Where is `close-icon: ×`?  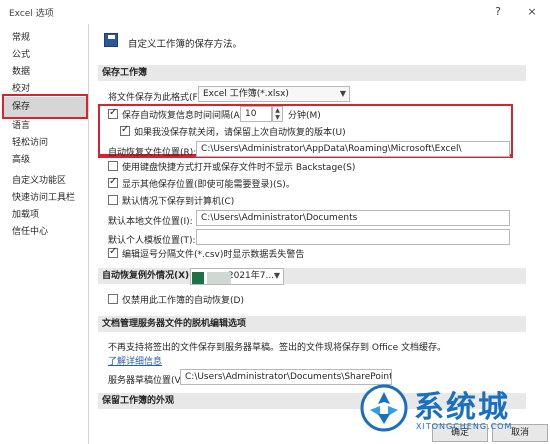 close-icon: × is located at coordinates (532, 12).